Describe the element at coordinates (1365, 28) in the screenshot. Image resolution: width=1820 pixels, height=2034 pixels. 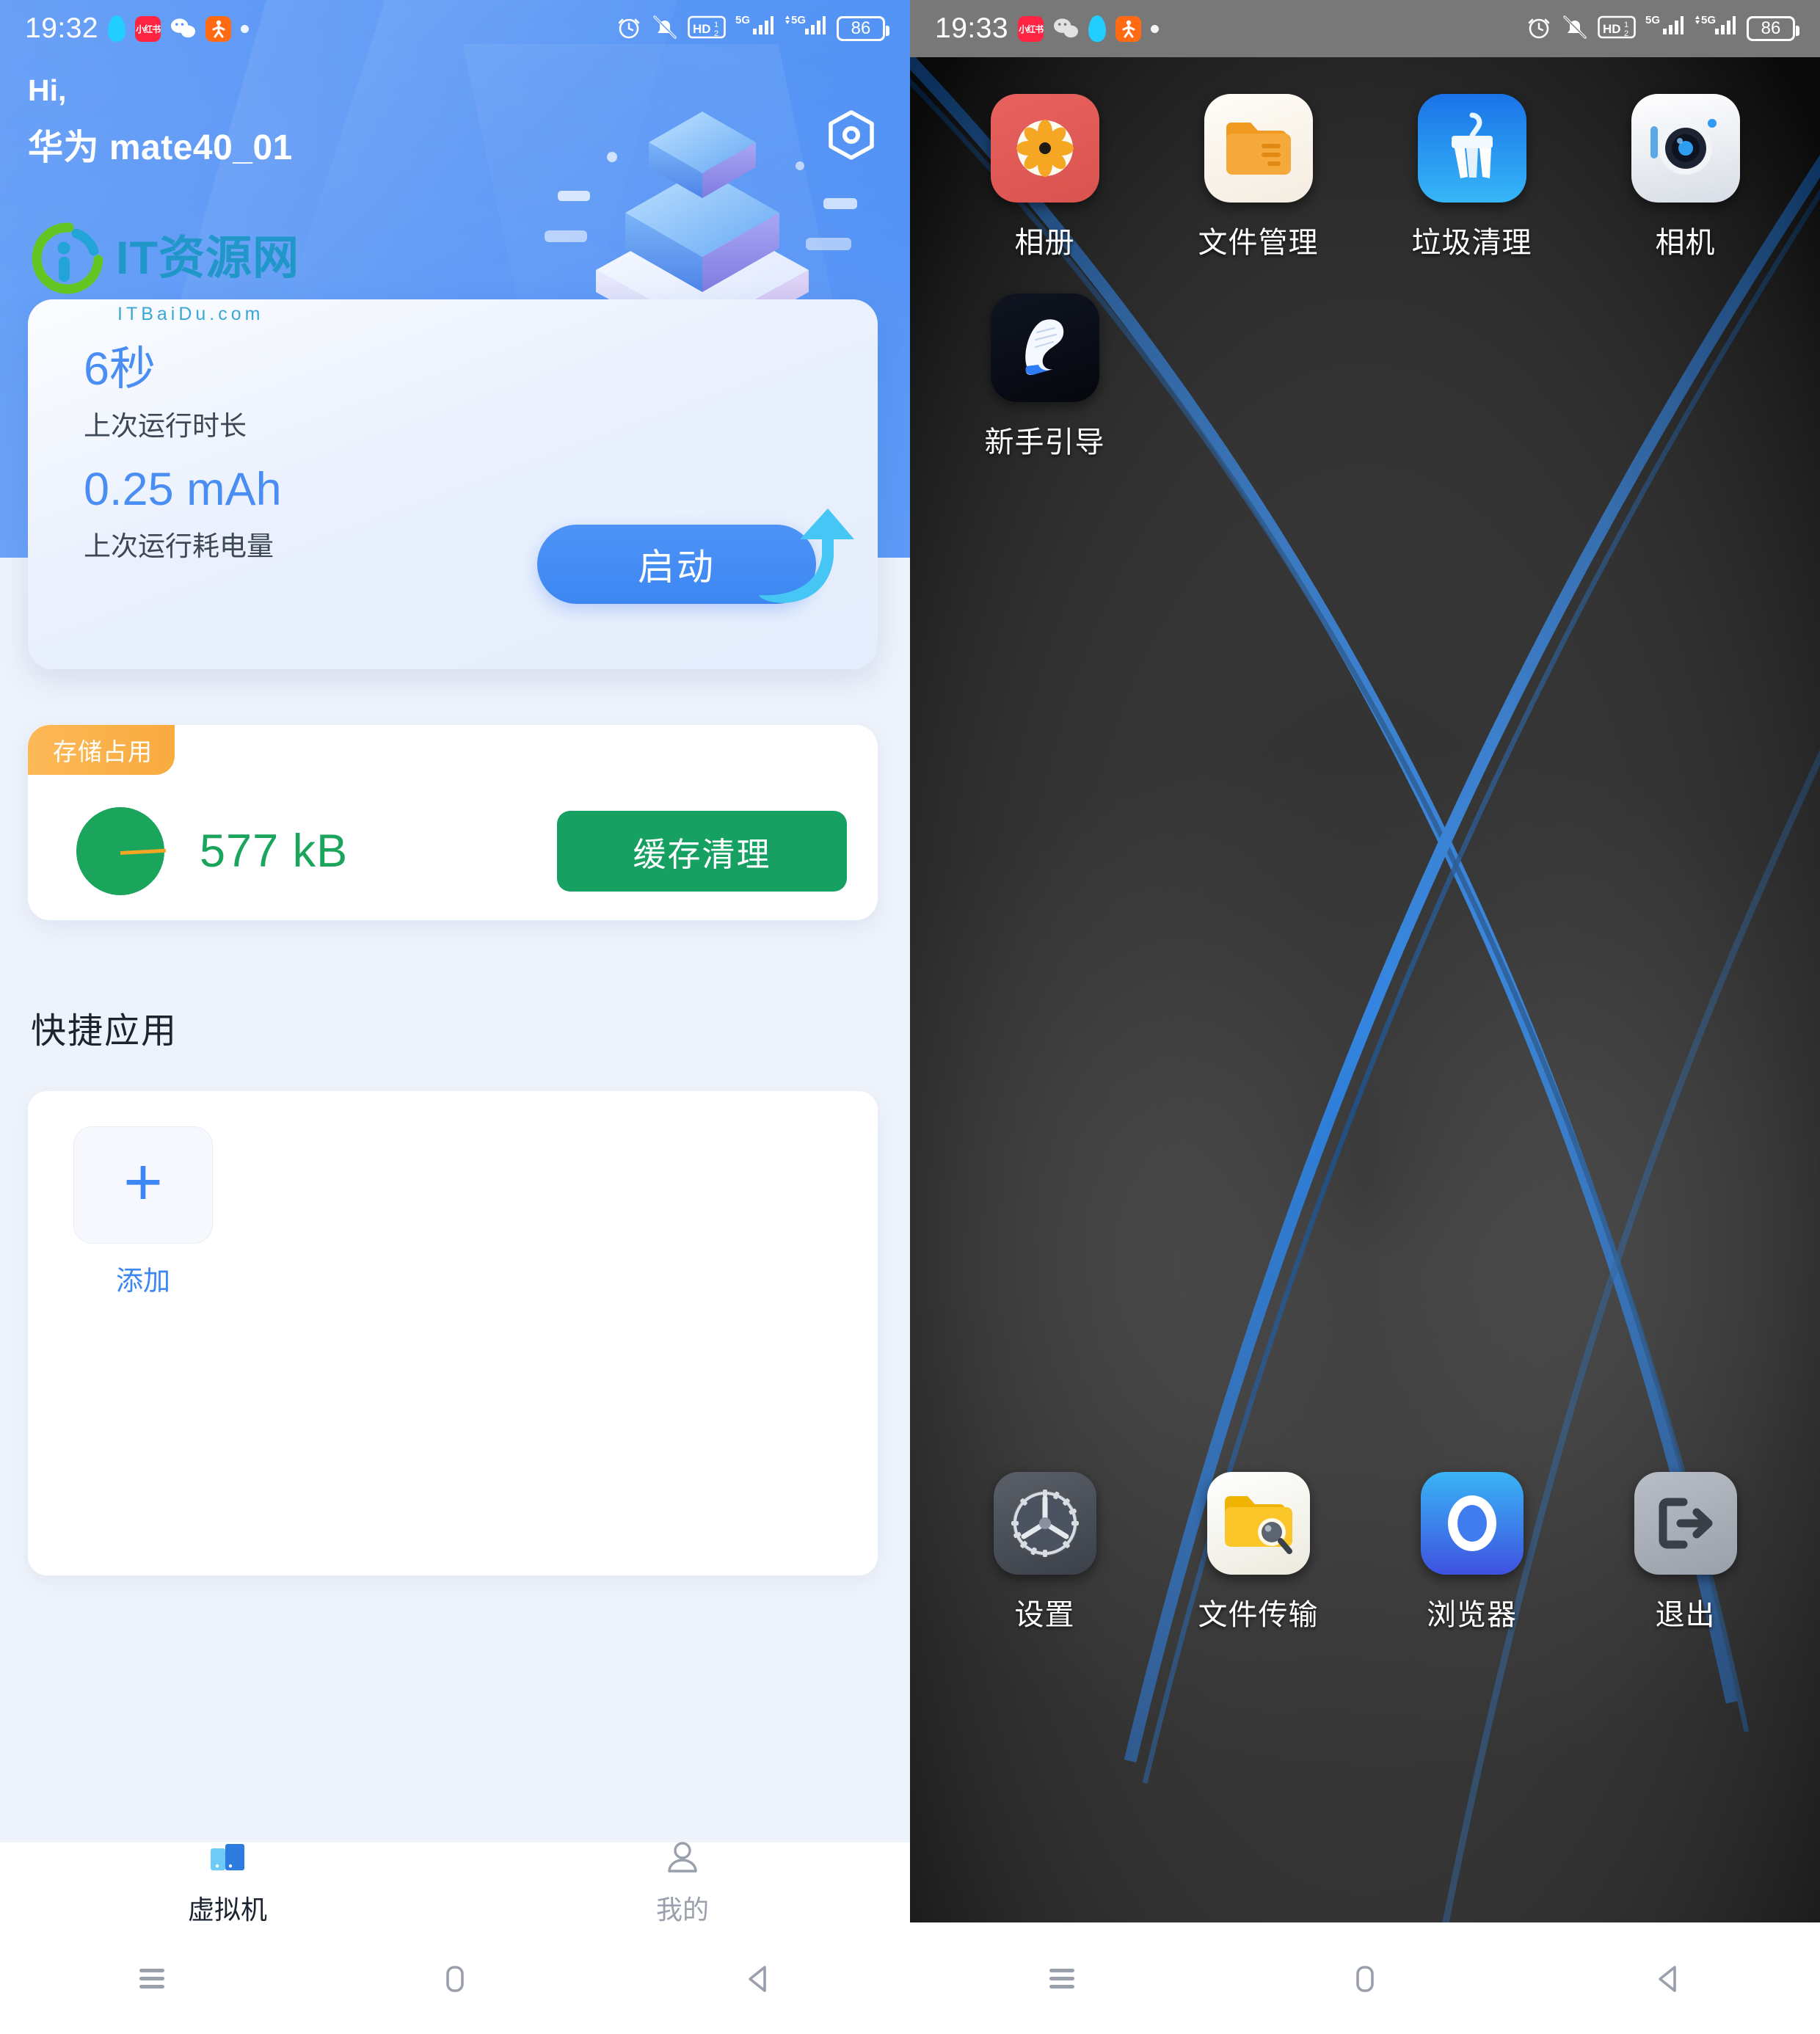
I see `status-bar-right-panel: 19:33 小红书 HD 1 2 5G 5G 86` at that location.